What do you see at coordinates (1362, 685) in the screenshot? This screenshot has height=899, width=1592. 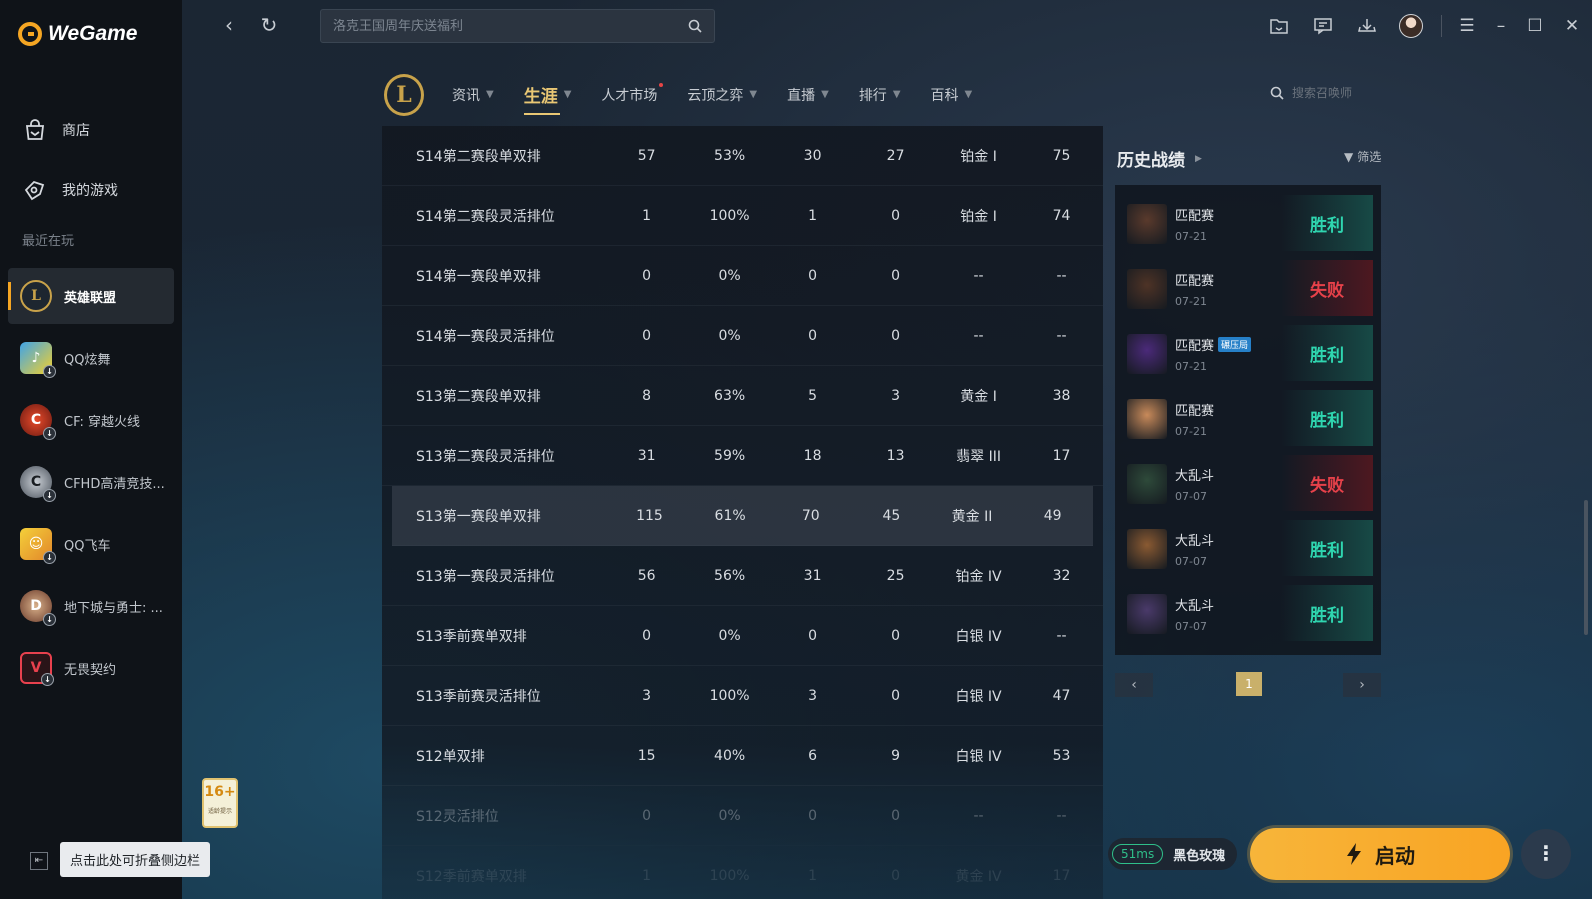 I see `next-page-button: ›` at bounding box center [1362, 685].